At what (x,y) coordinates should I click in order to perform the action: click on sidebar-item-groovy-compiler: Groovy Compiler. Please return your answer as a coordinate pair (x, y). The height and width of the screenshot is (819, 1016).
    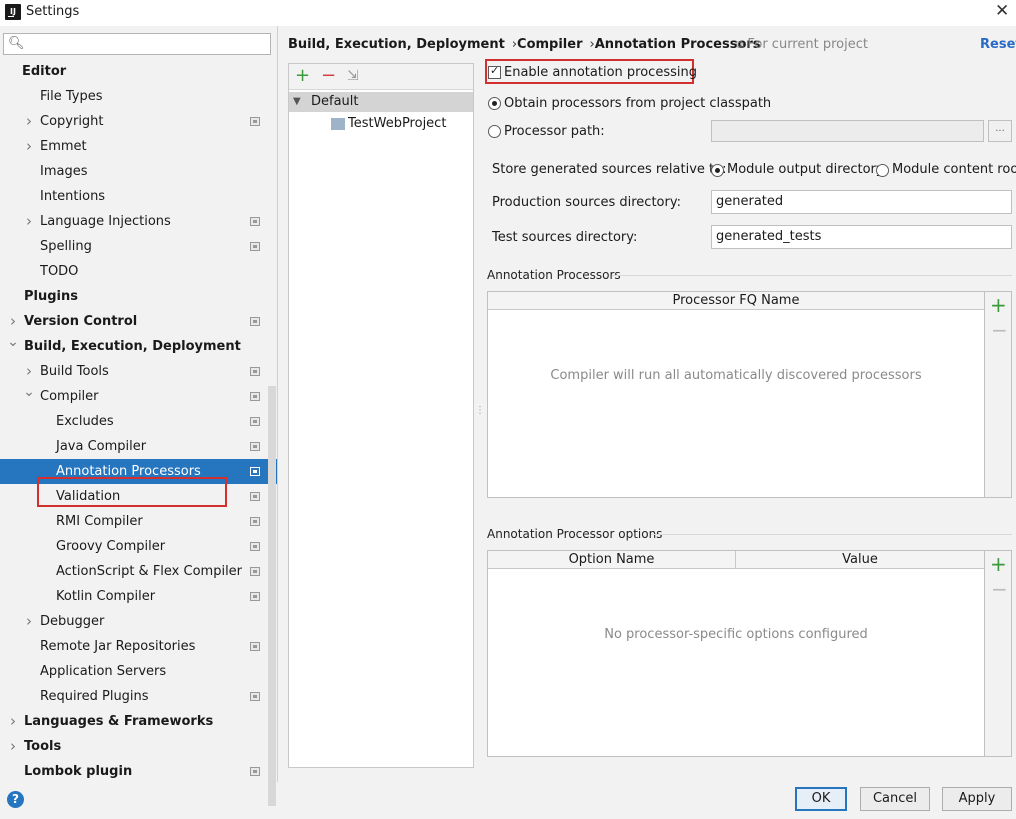
    Looking at the image, I should click on (138, 546).